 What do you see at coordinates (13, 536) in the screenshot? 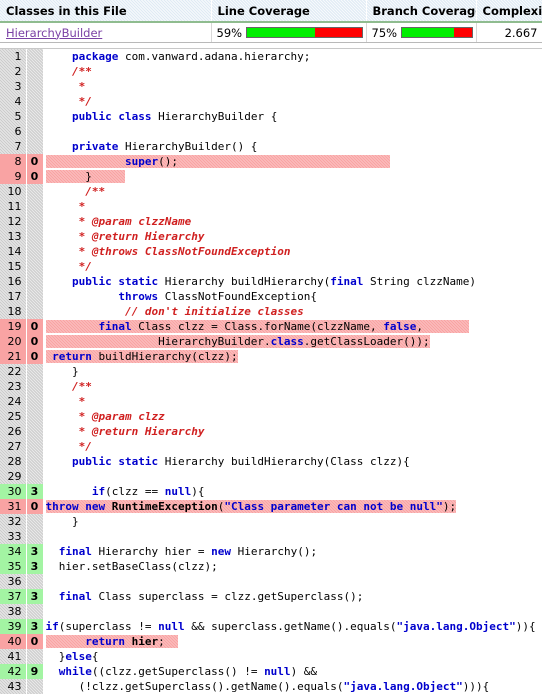
I see `line-number: 33` at bounding box center [13, 536].